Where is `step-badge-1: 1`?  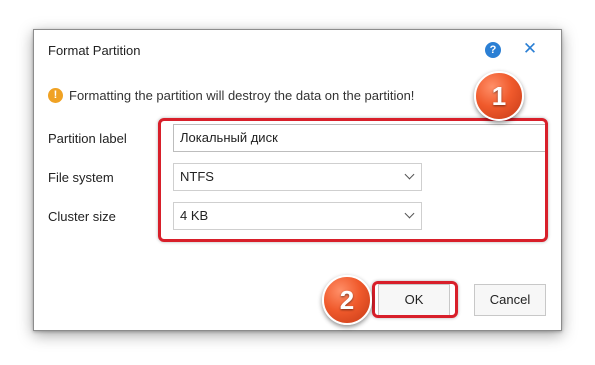 step-badge-1: 1 is located at coordinates (499, 96).